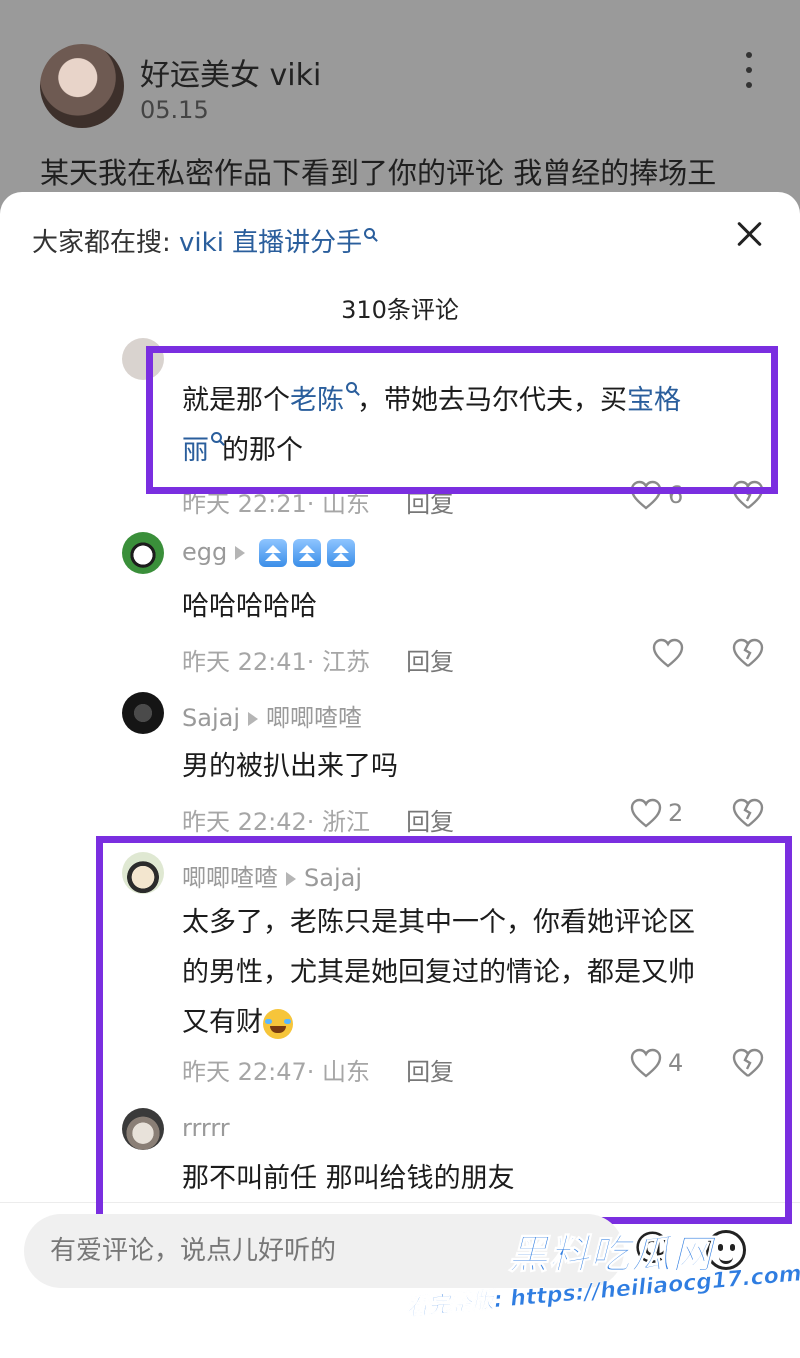 The height and width of the screenshot is (1358, 800). What do you see at coordinates (101, 243) in the screenshot?
I see `trending-search-prefix: 大家都在搜:` at bounding box center [101, 243].